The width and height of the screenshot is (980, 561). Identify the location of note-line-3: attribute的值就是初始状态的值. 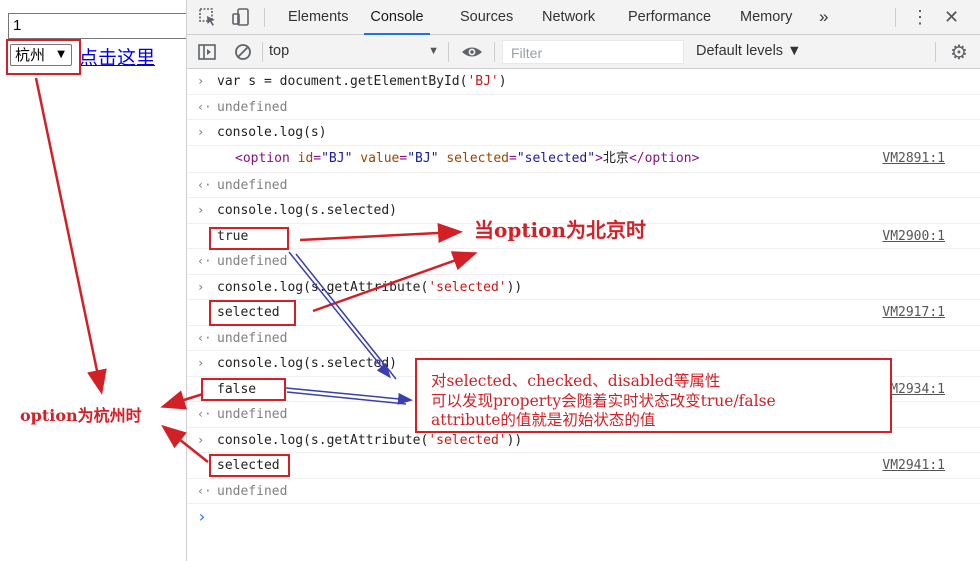
(543, 420).